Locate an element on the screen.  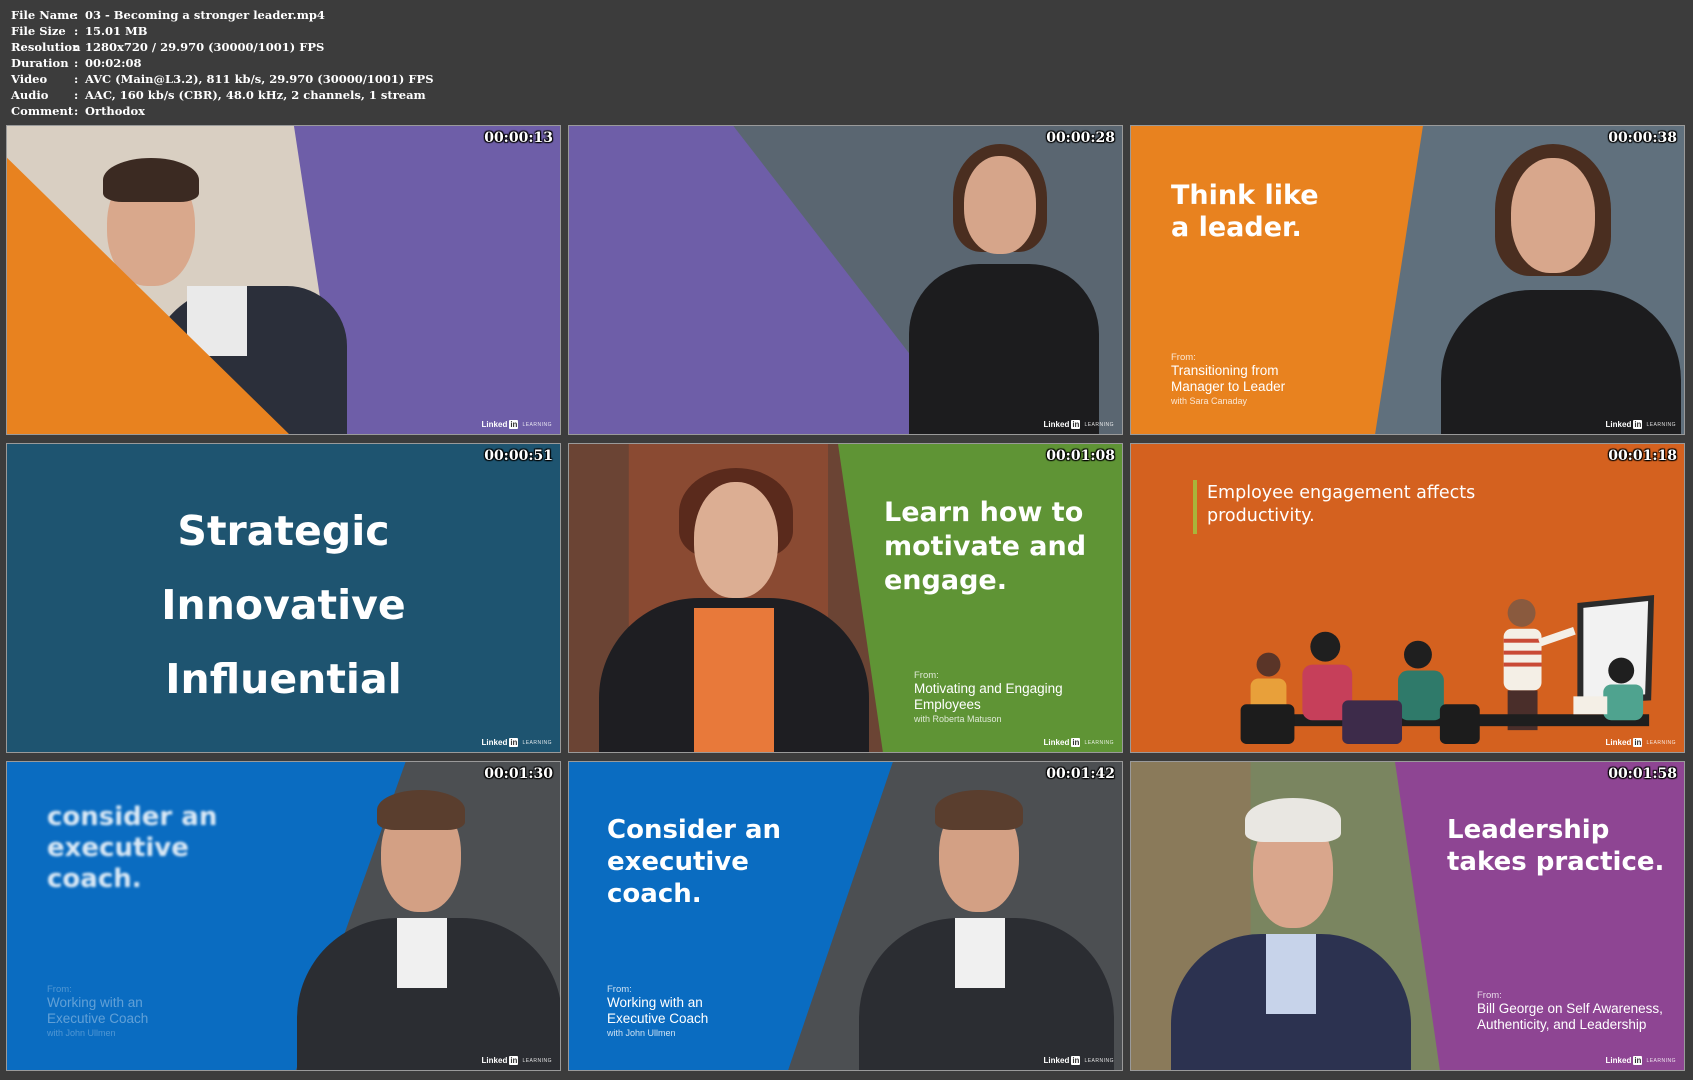
keyword-list: Strategic Innovative Influential is located at coordinates (283, 605).